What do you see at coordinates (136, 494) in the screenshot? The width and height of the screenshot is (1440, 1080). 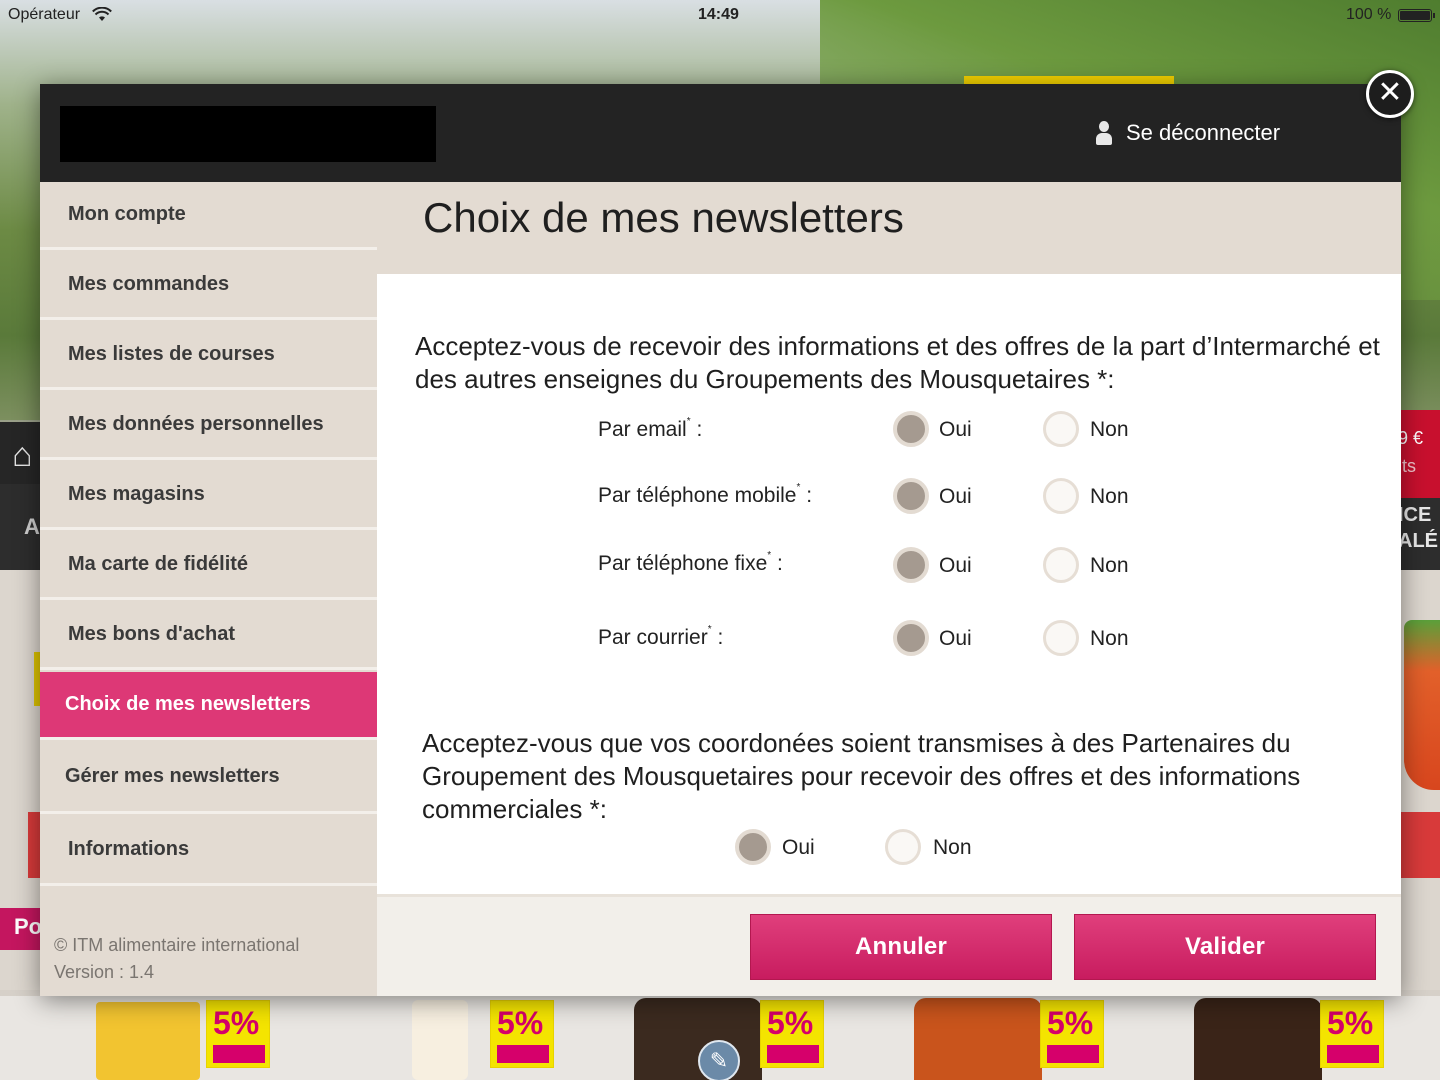 I see `sidebar-item-label: Mes magasins` at bounding box center [136, 494].